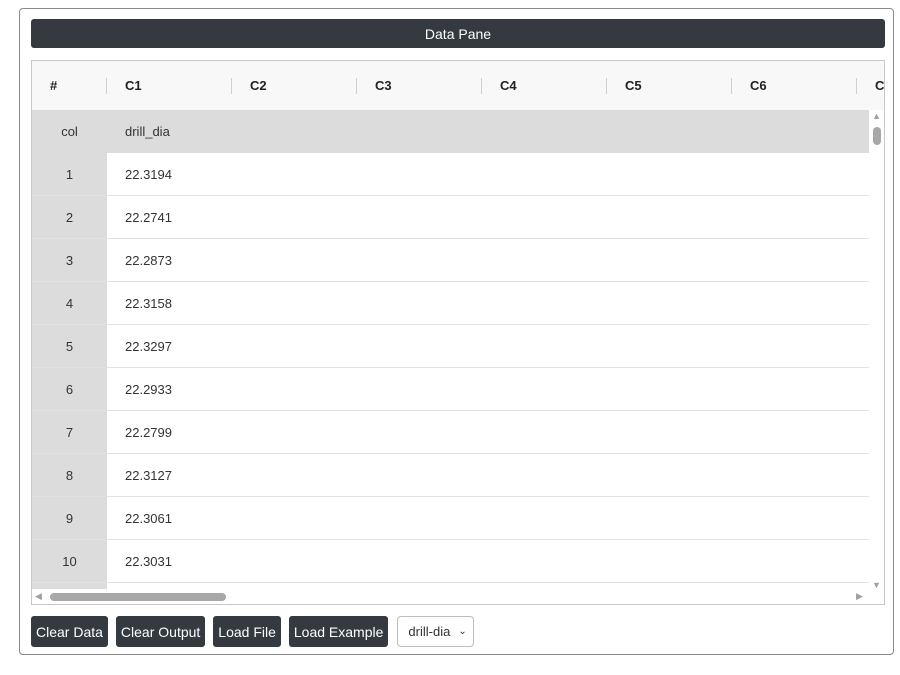 The image size is (900, 675). I want to click on scroll-up-arrow-icon: ▲, so click(876, 116).